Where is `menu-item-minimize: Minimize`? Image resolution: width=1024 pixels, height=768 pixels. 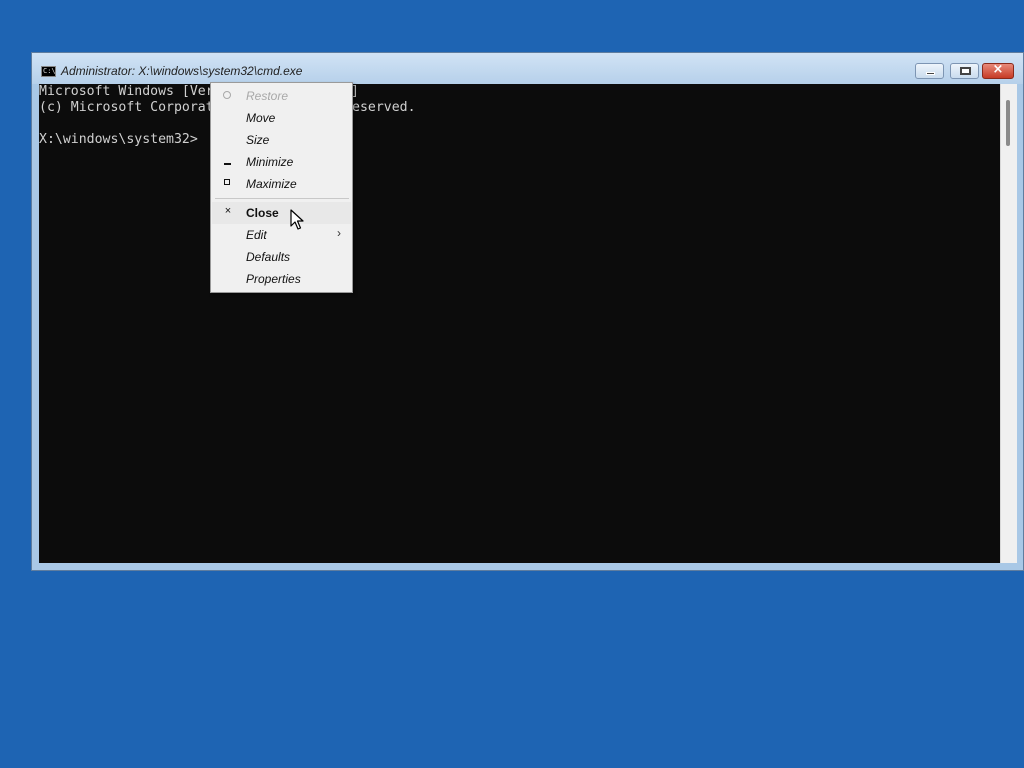 menu-item-minimize: Minimize is located at coordinates (281, 162).